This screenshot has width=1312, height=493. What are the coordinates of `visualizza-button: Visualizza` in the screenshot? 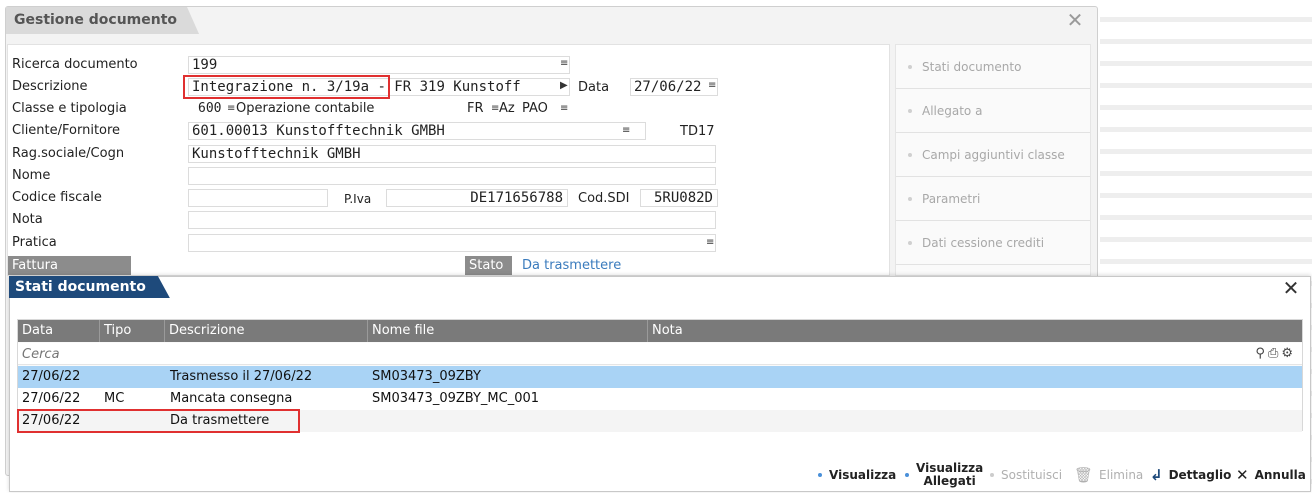 It's located at (857, 475).